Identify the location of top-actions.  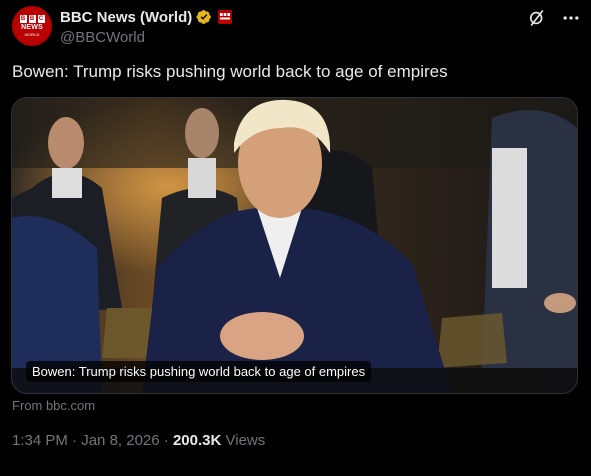
(554, 18).